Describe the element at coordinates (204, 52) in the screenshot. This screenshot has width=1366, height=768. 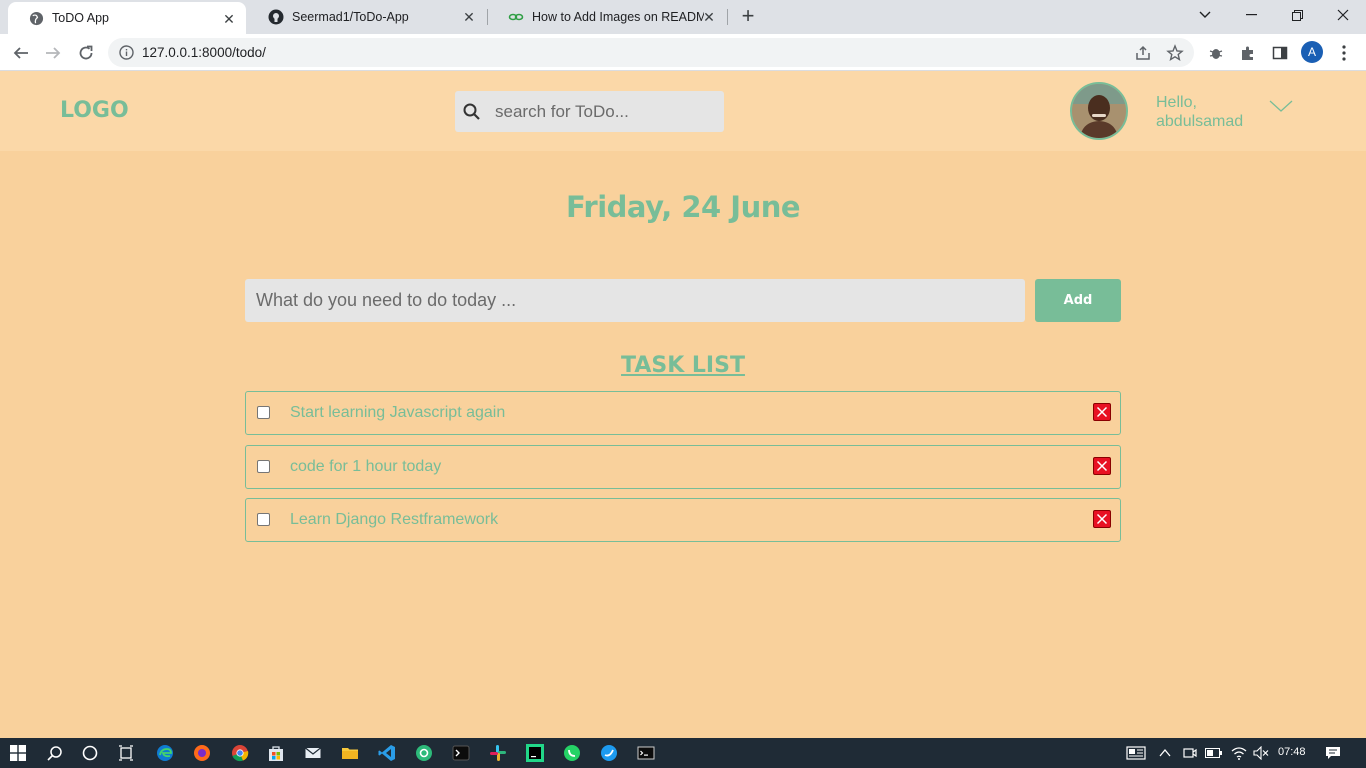
I see `url-text: 127.0.0.1:8000/todo/` at that location.